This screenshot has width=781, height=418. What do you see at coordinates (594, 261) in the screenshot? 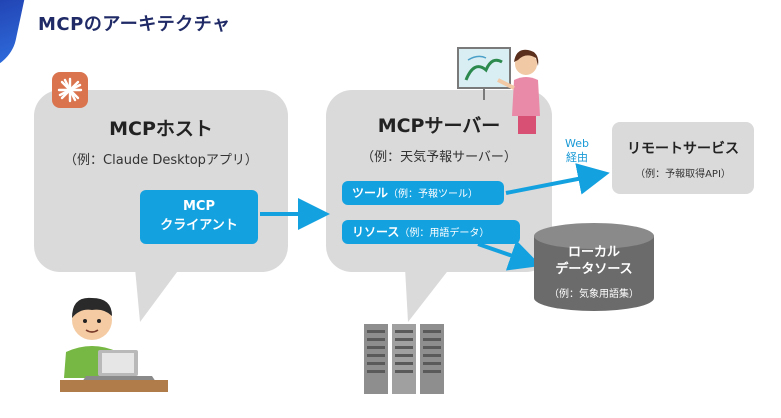
I see `local-datasource-title: ローカル データソース` at bounding box center [594, 261].